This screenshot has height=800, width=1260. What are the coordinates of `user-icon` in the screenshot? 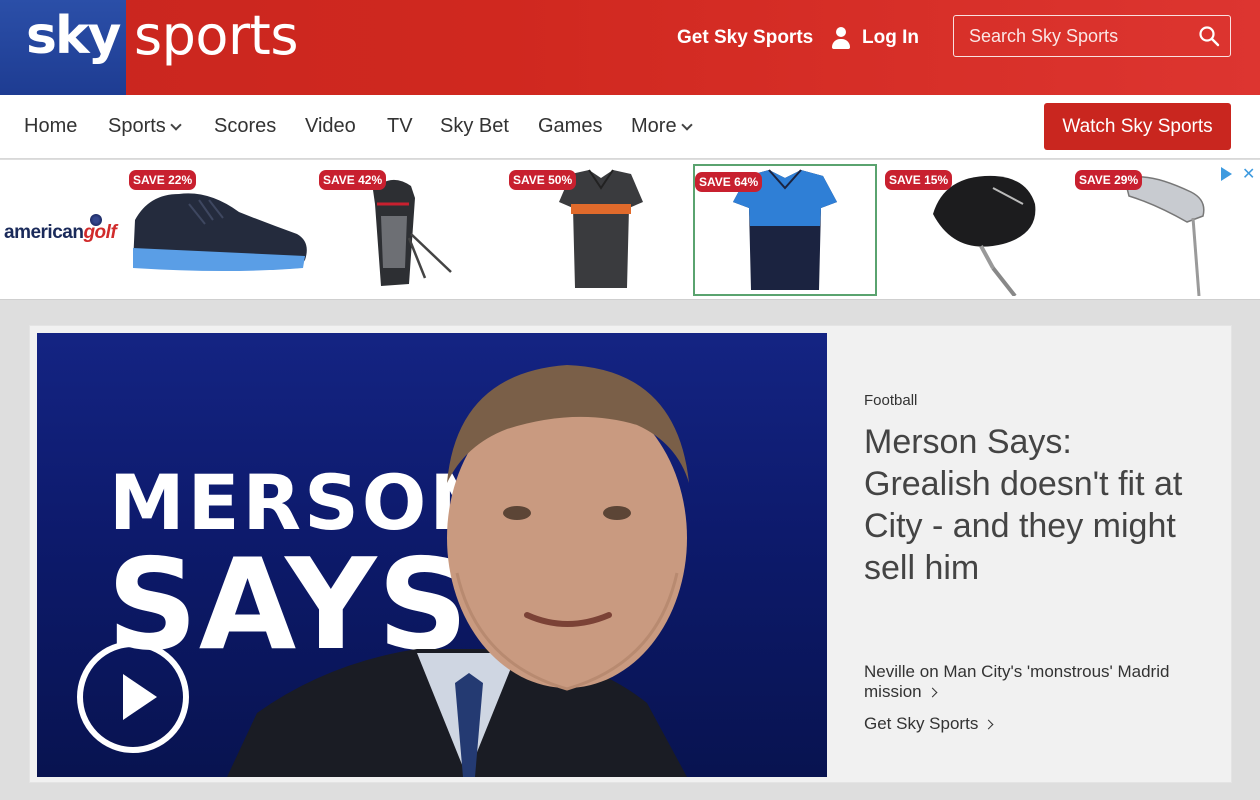 It's located at (841, 38).